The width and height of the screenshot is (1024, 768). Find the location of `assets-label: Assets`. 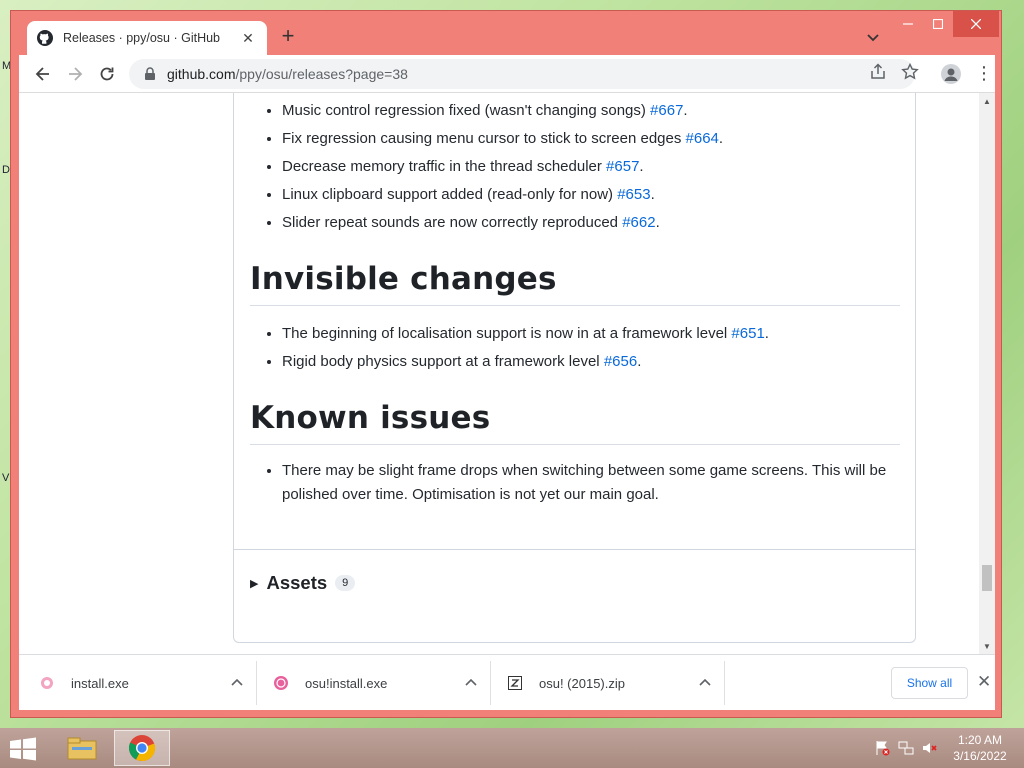

assets-label: Assets is located at coordinates (297, 582).